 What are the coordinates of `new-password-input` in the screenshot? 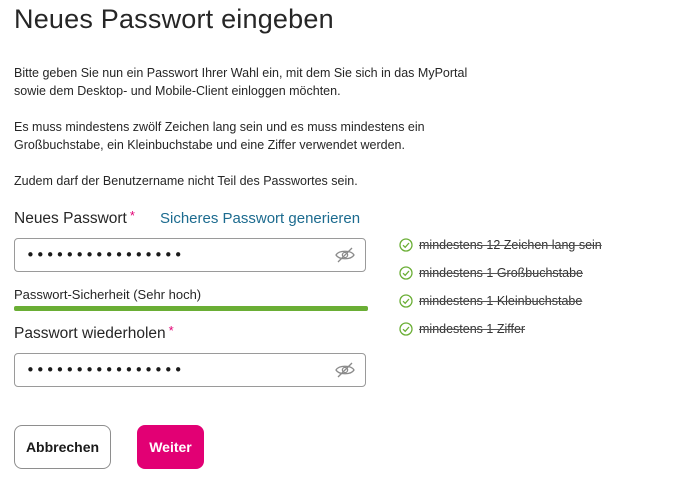 It's located at (176, 255).